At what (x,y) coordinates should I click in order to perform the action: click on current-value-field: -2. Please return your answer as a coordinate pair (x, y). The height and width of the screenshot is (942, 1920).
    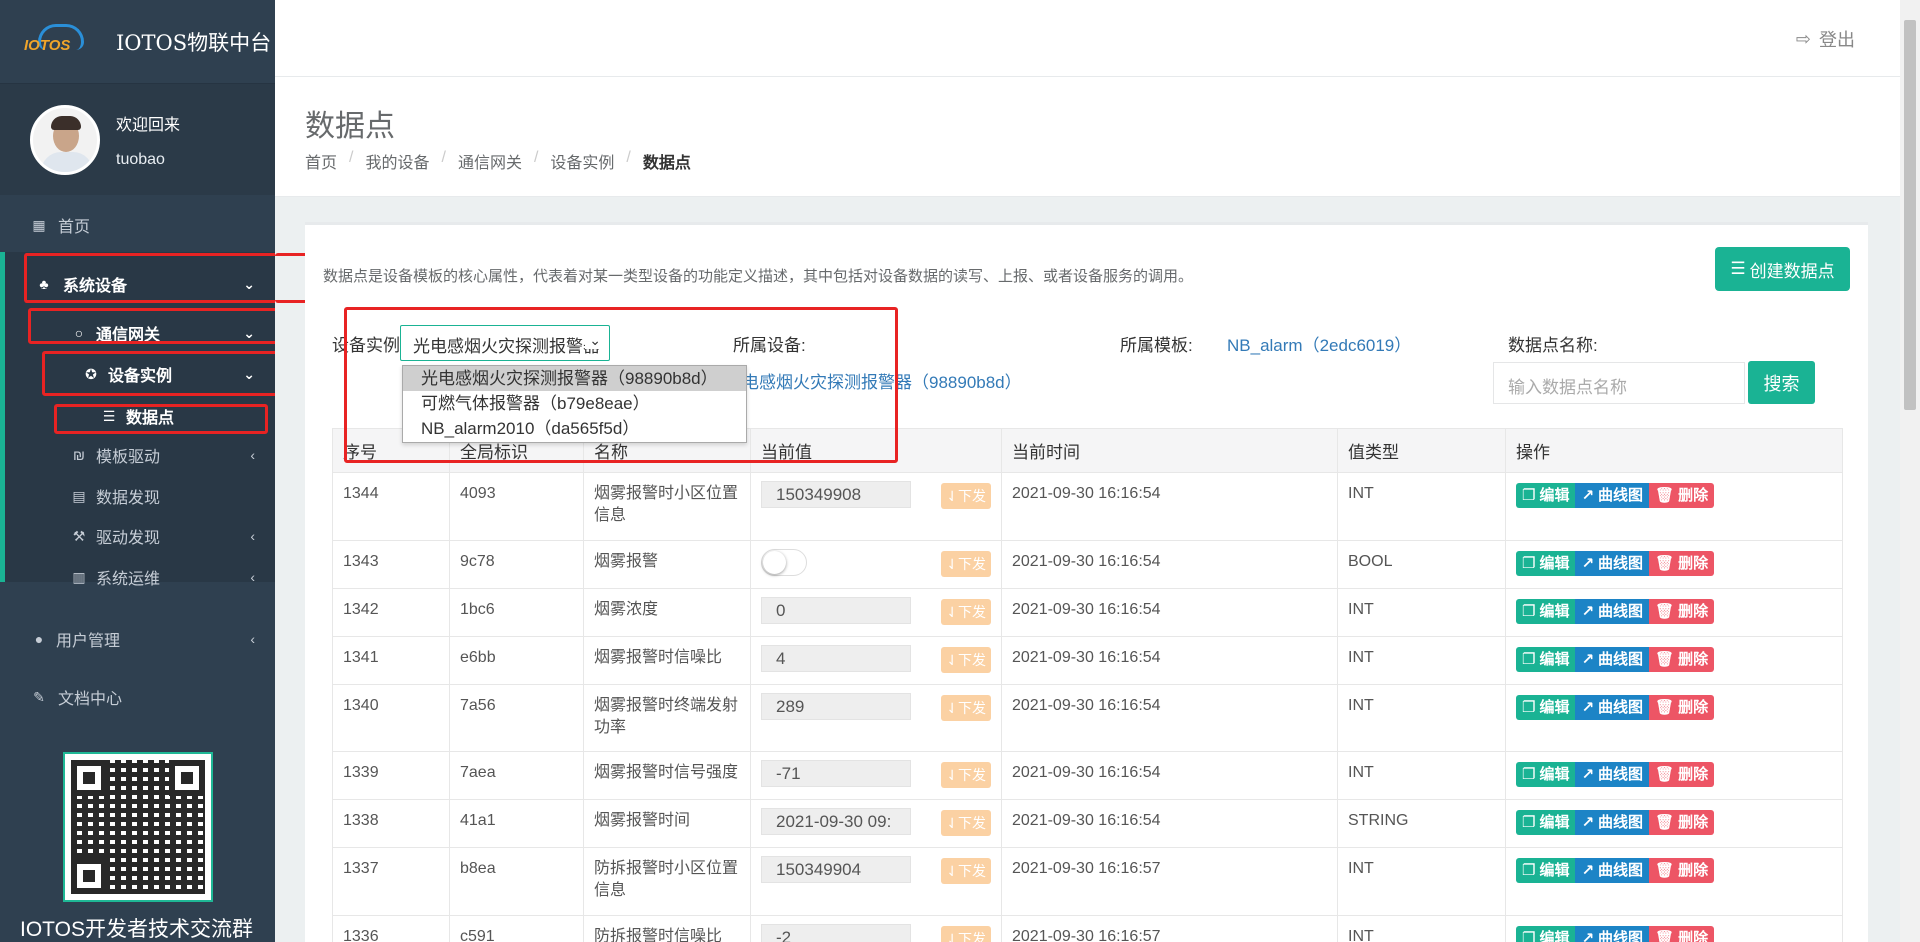
    Looking at the image, I should click on (836, 933).